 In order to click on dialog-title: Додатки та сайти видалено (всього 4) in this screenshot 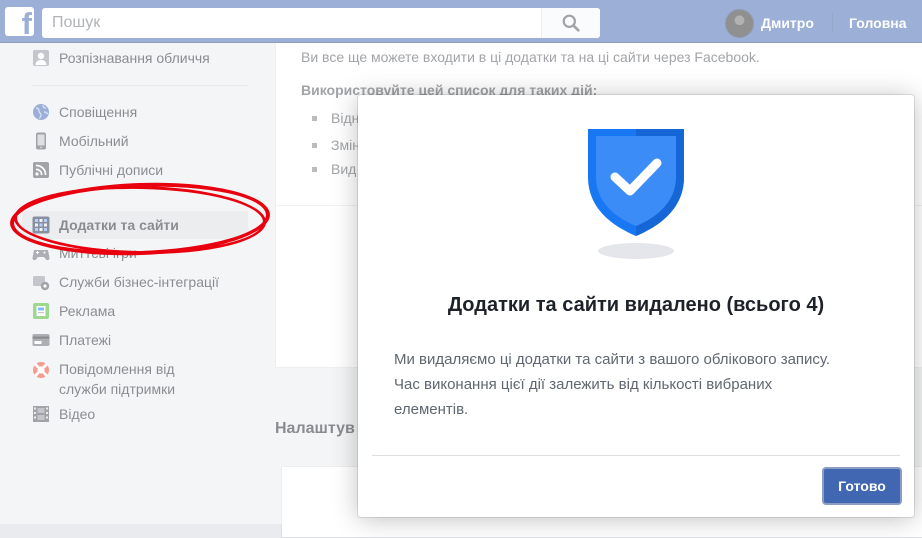, I will do `click(636, 305)`.